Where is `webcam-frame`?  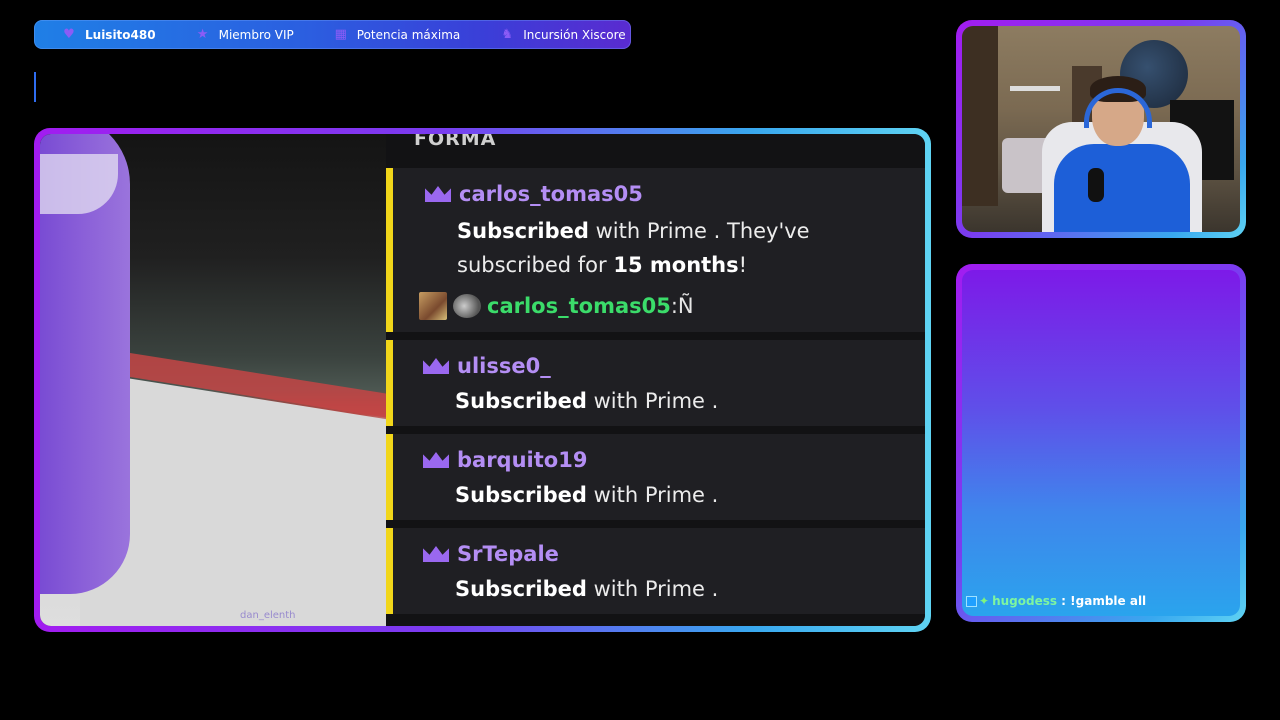
webcam-frame is located at coordinates (1101, 129).